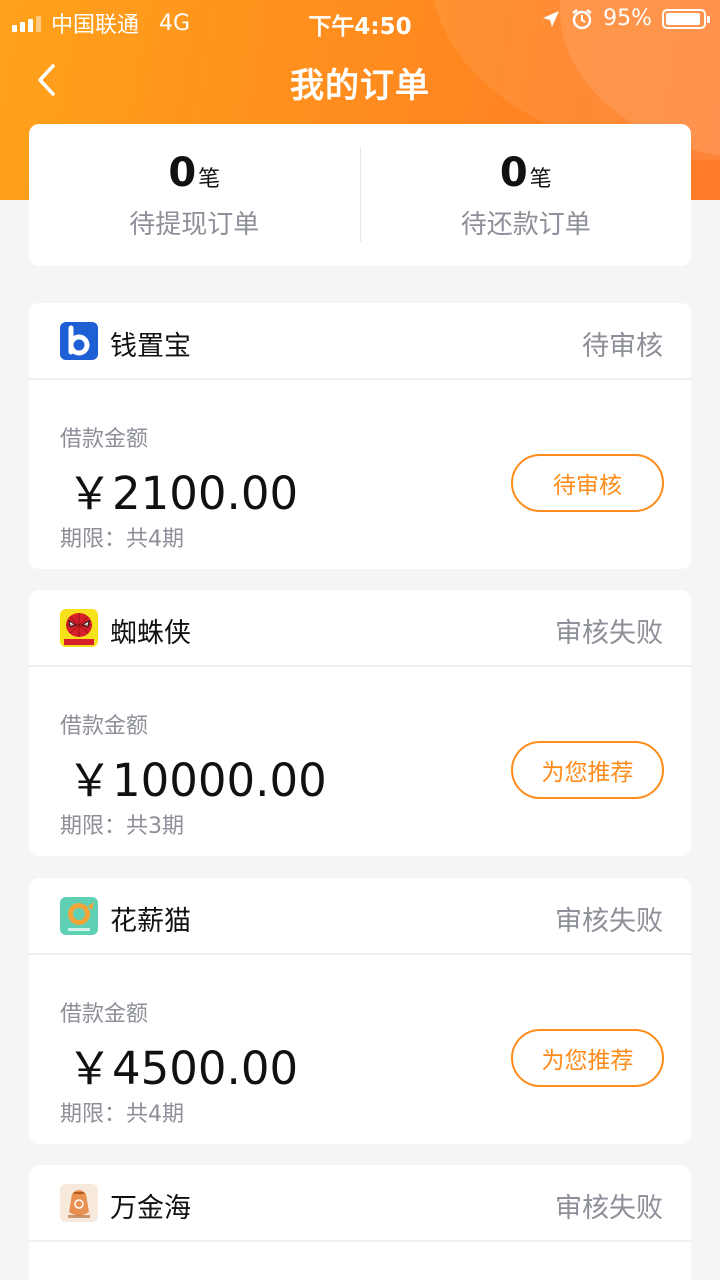 This screenshot has height=1280, width=720. What do you see at coordinates (182, 172) in the screenshot?
I see `withdraw-count: 0` at bounding box center [182, 172].